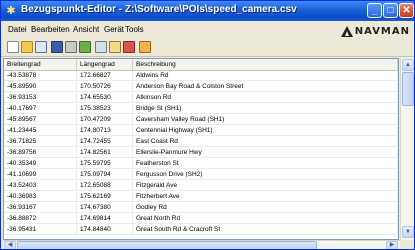 The height and width of the screenshot is (250, 415). I want to click on cell-description: Fitzherbert Ave, so click(265, 197).